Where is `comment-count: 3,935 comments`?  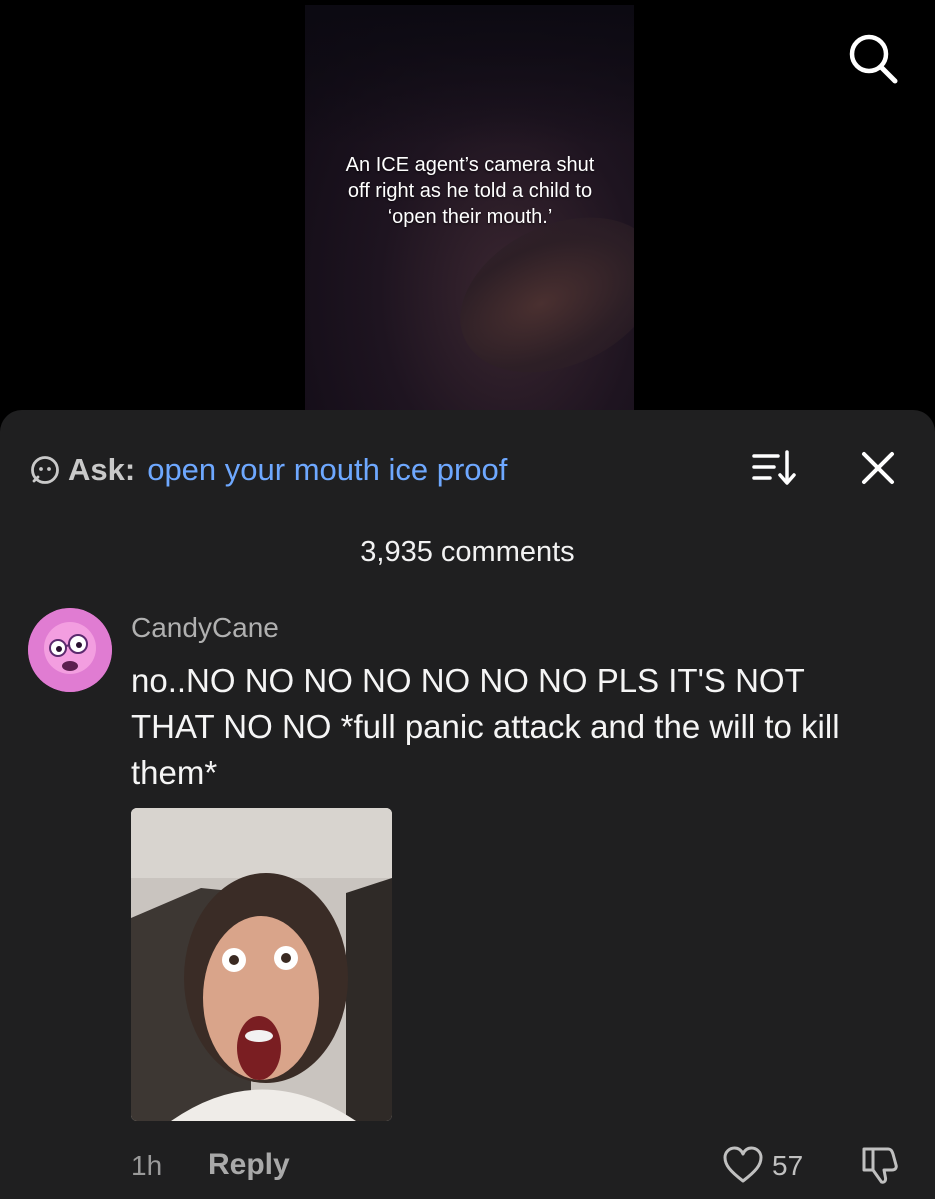 comment-count: 3,935 comments is located at coordinates (467, 552).